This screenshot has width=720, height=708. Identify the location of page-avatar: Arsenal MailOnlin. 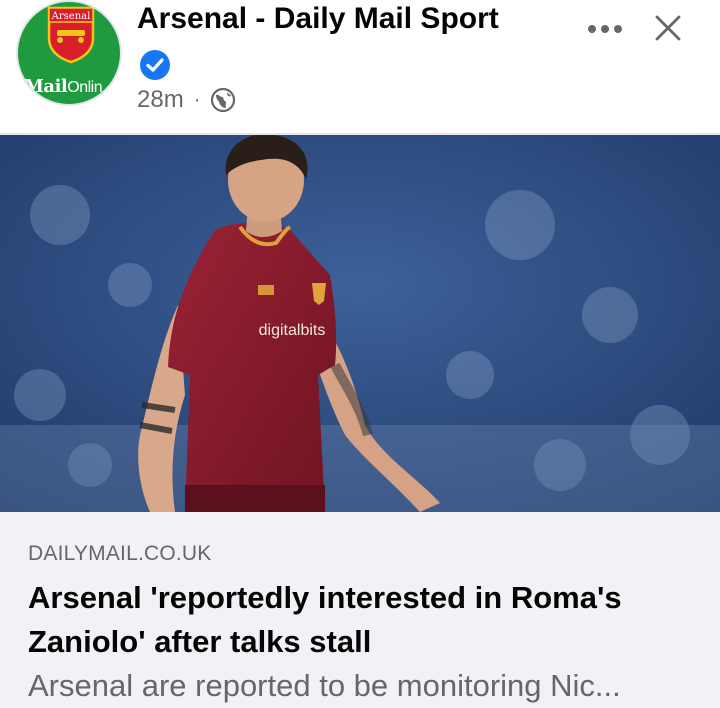
(69, 53).